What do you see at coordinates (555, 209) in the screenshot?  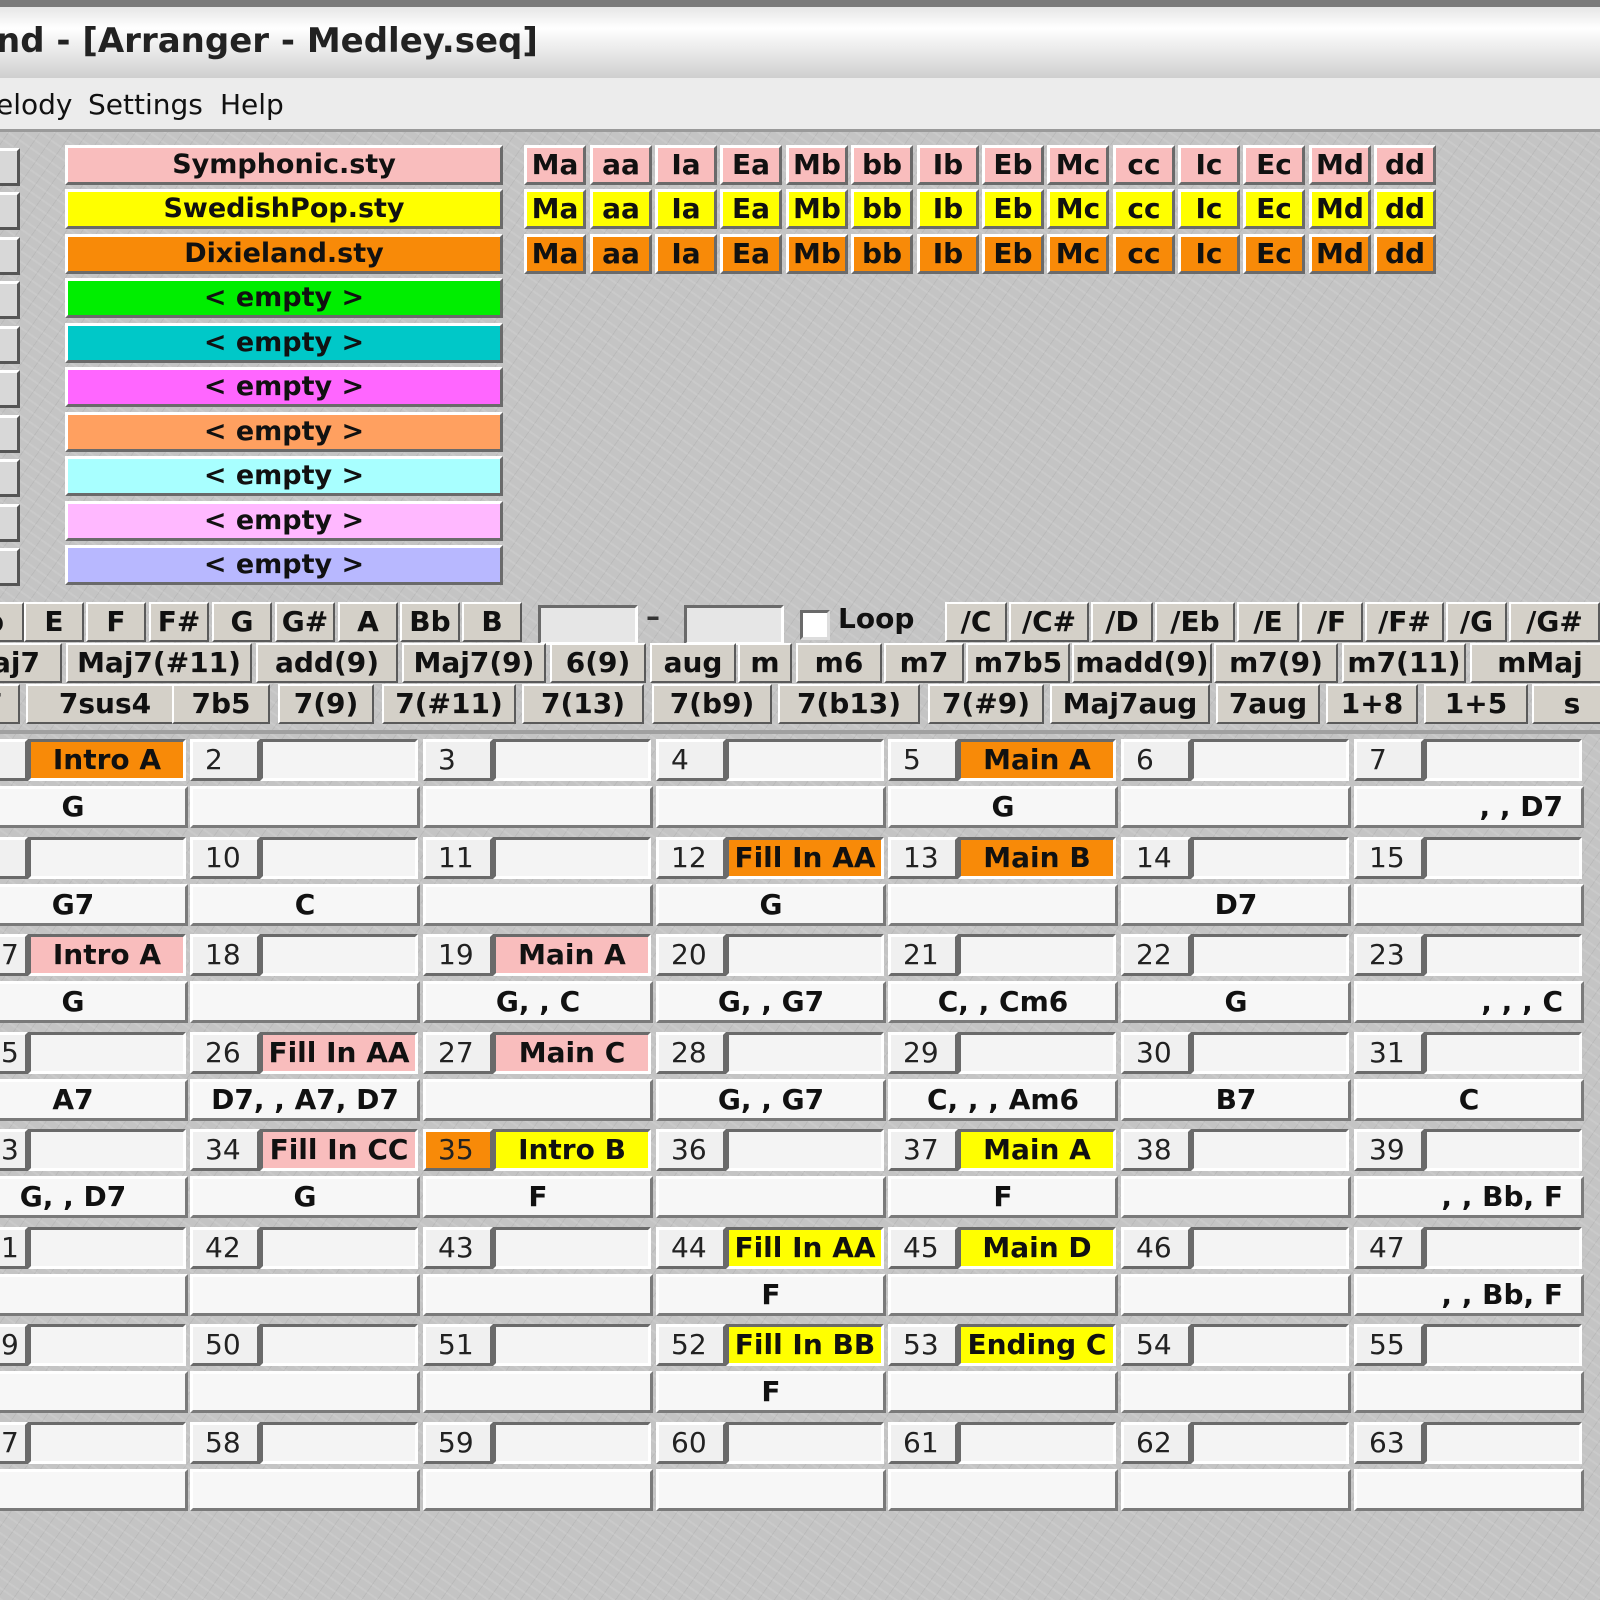 I see `variation-2-ma: Ma` at bounding box center [555, 209].